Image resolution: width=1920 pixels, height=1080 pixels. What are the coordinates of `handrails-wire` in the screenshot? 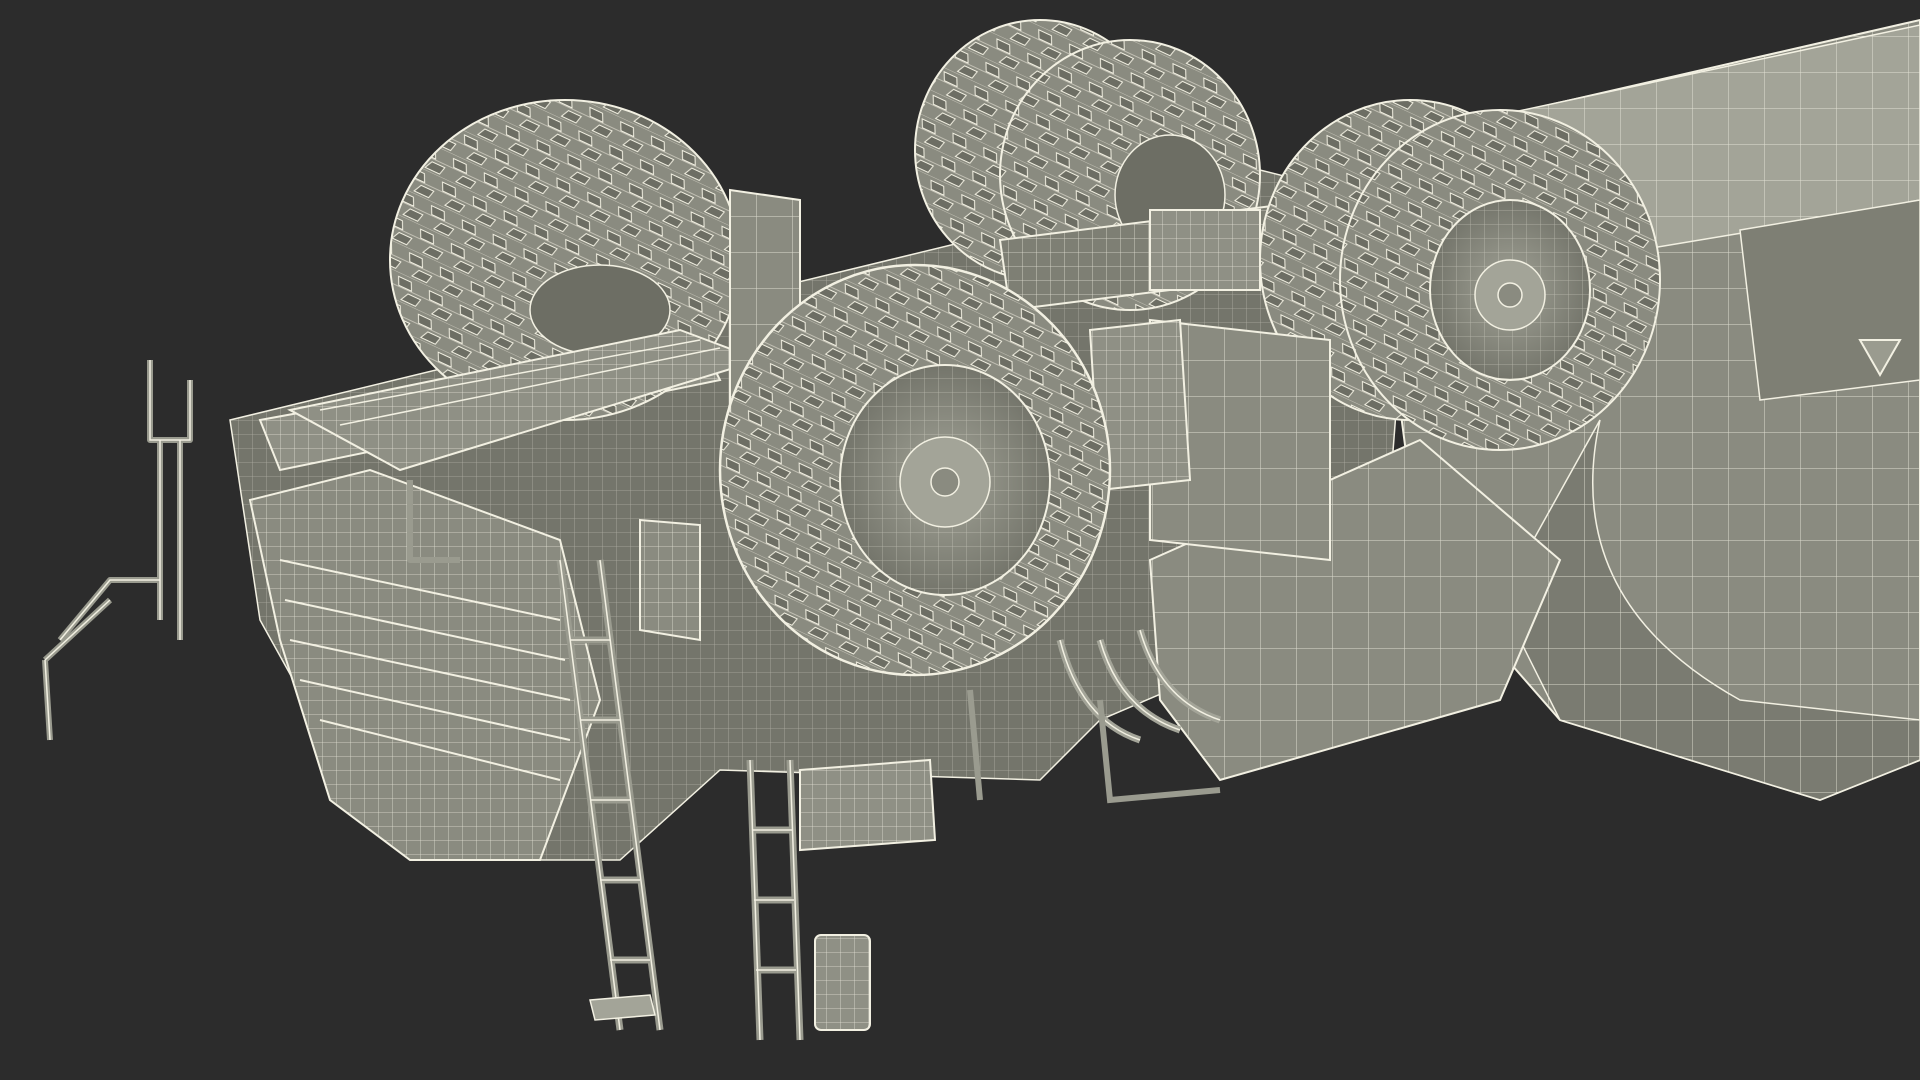 It's located at (117, 550).